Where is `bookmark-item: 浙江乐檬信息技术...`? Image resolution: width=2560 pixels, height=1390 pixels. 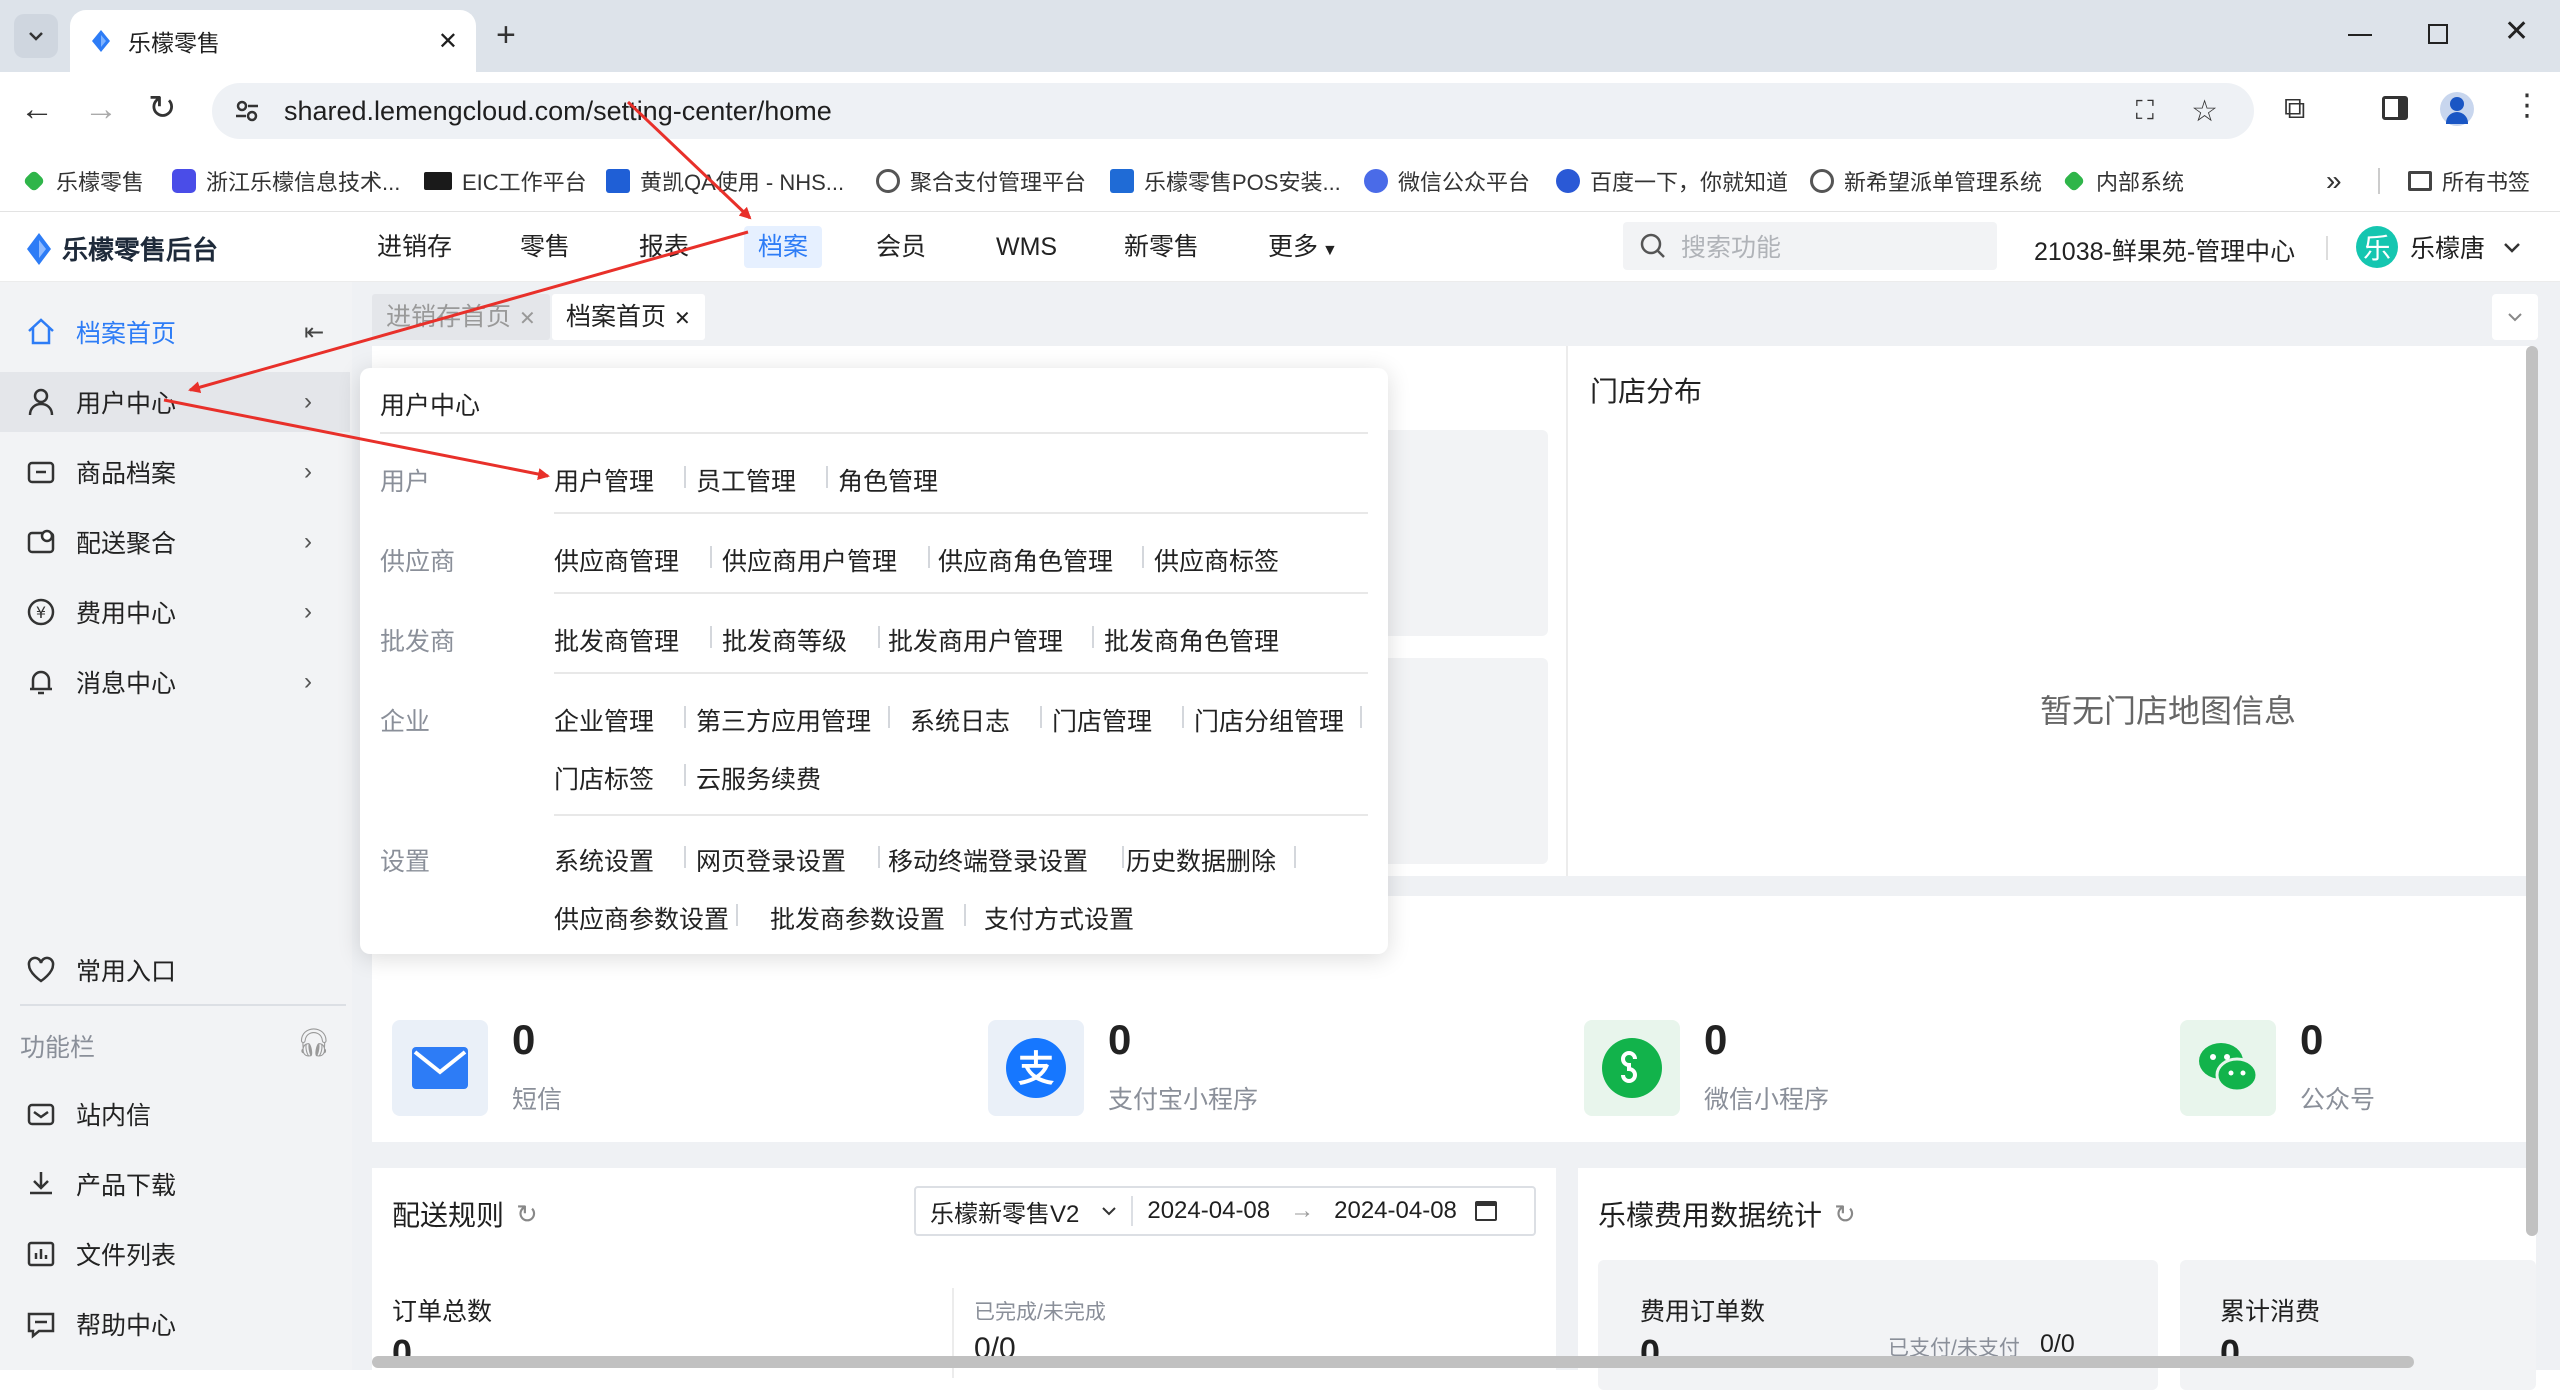
bookmark-item: 浙江乐檬信息技术... is located at coordinates (286, 181).